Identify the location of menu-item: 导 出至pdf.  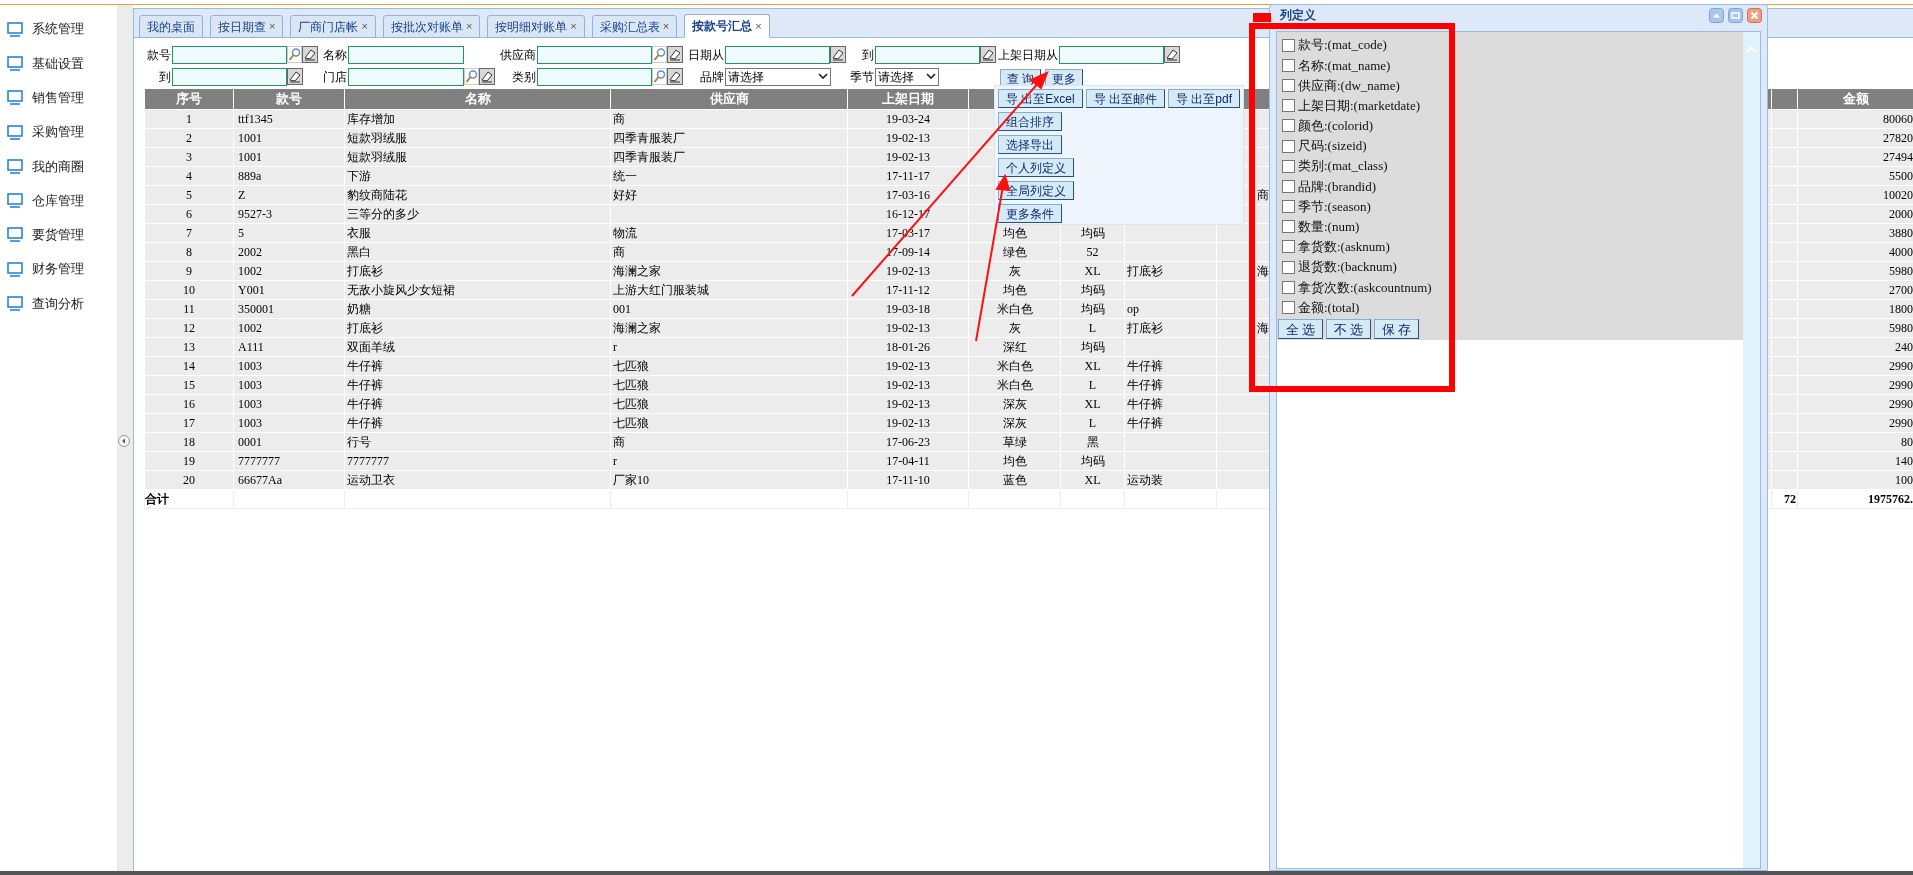
(1204, 98).